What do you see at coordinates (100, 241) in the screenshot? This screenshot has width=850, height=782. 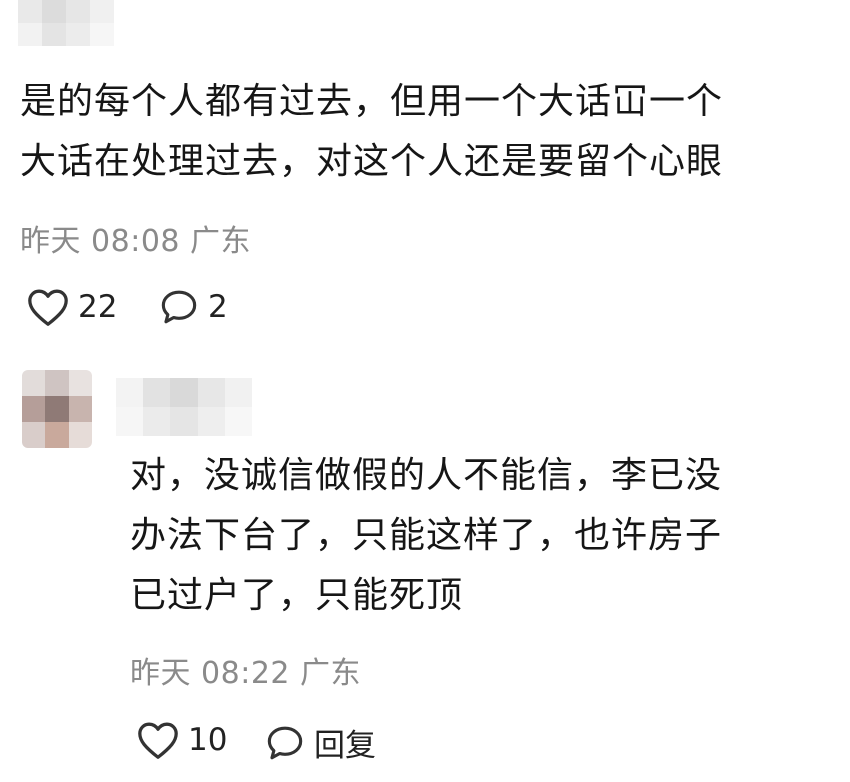 I see `comment-time: 昨天 08:08` at bounding box center [100, 241].